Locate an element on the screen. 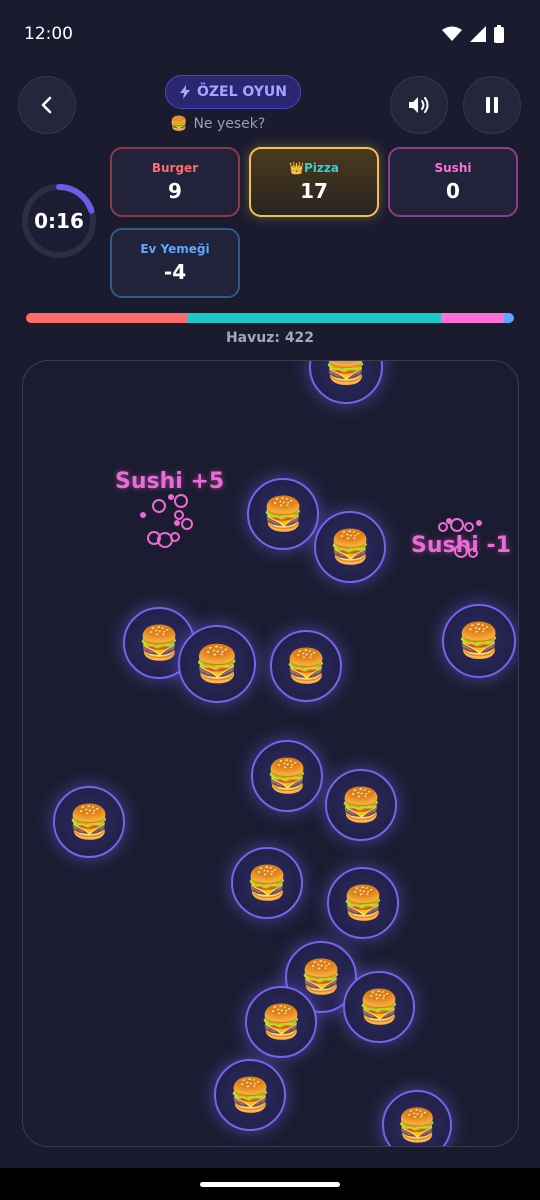  pool-count: Havuz: 422 is located at coordinates (270, 338).